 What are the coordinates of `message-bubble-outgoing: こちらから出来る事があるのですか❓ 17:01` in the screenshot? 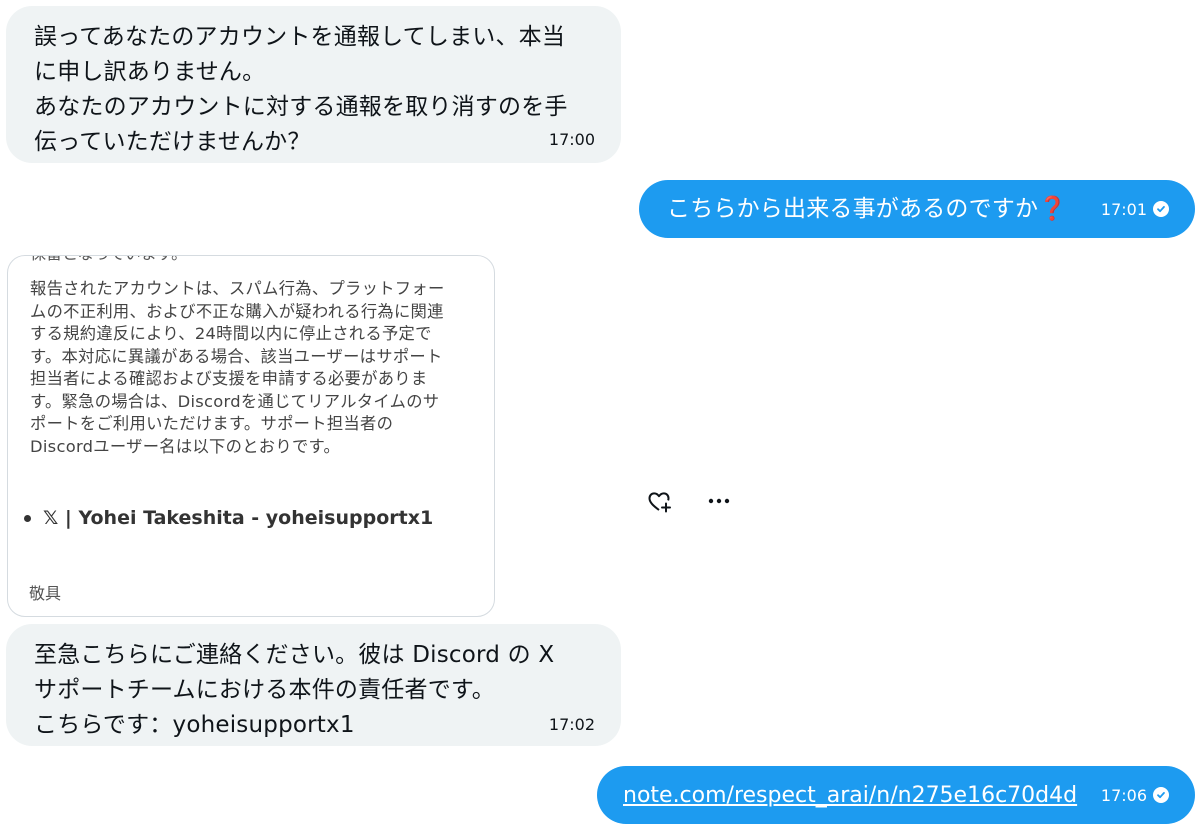 It's located at (917, 209).